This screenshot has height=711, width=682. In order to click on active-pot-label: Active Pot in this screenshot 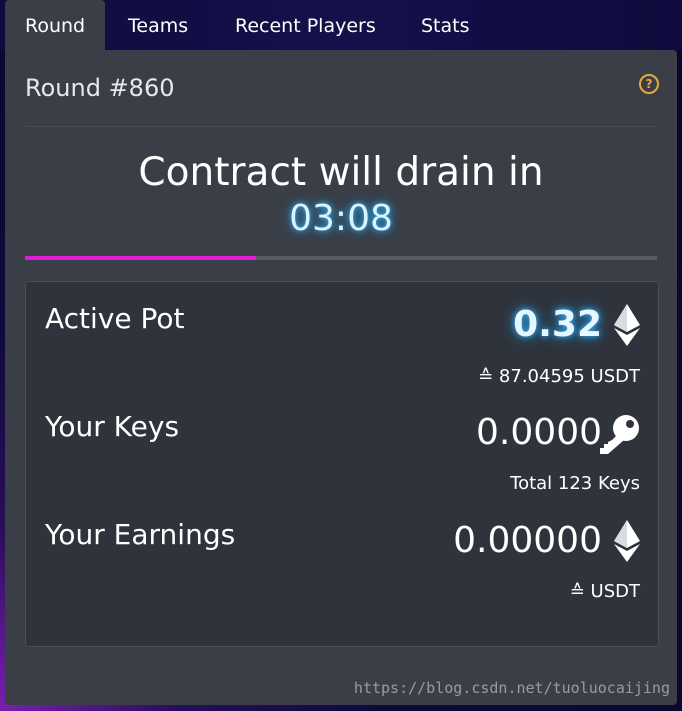, I will do `click(115, 318)`.